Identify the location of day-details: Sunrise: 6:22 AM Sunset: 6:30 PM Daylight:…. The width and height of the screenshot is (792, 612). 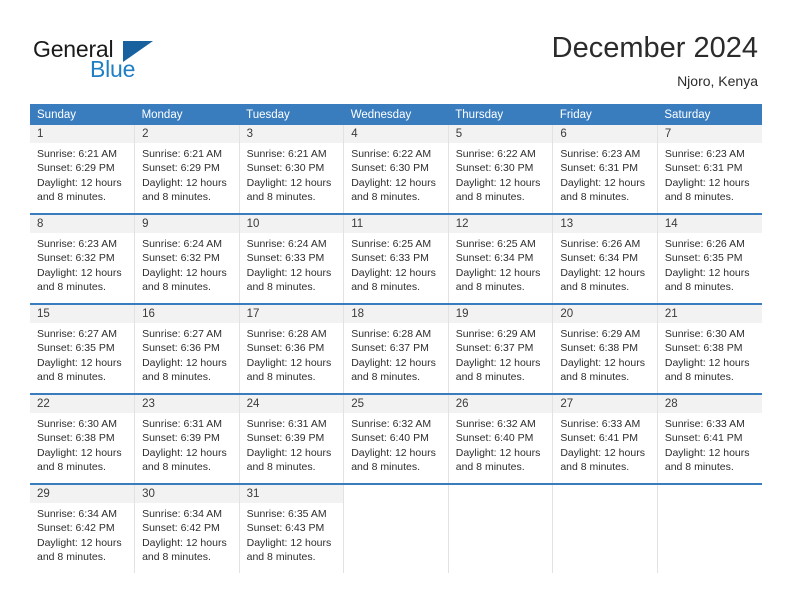
(396, 174).